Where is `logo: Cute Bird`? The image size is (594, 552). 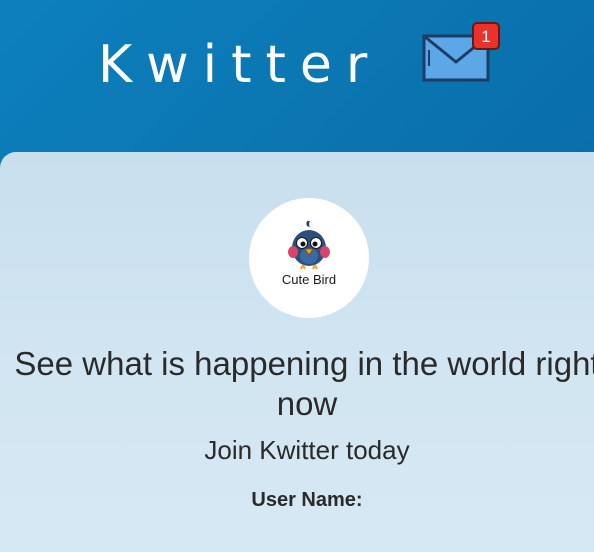
logo: Cute Bird is located at coordinates (309, 258).